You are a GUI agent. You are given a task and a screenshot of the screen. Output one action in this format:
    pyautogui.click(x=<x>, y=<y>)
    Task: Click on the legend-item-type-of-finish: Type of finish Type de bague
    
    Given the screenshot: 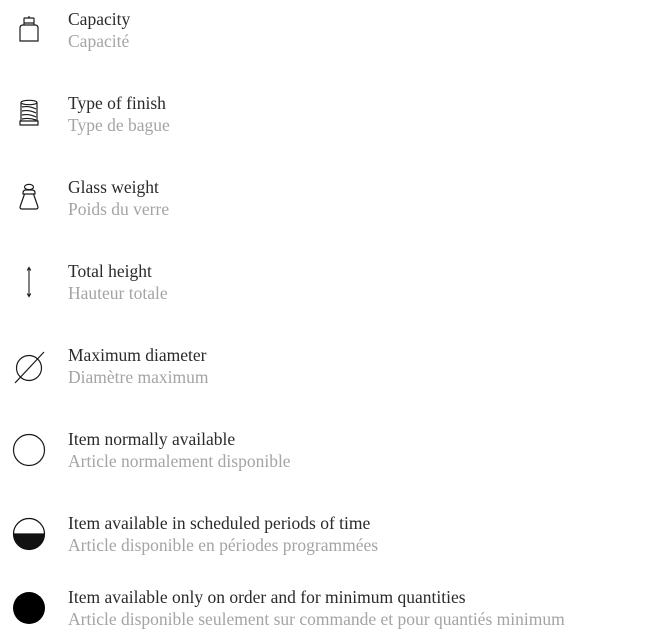 What is the action you would take?
    pyautogui.click(x=329, y=120)
    